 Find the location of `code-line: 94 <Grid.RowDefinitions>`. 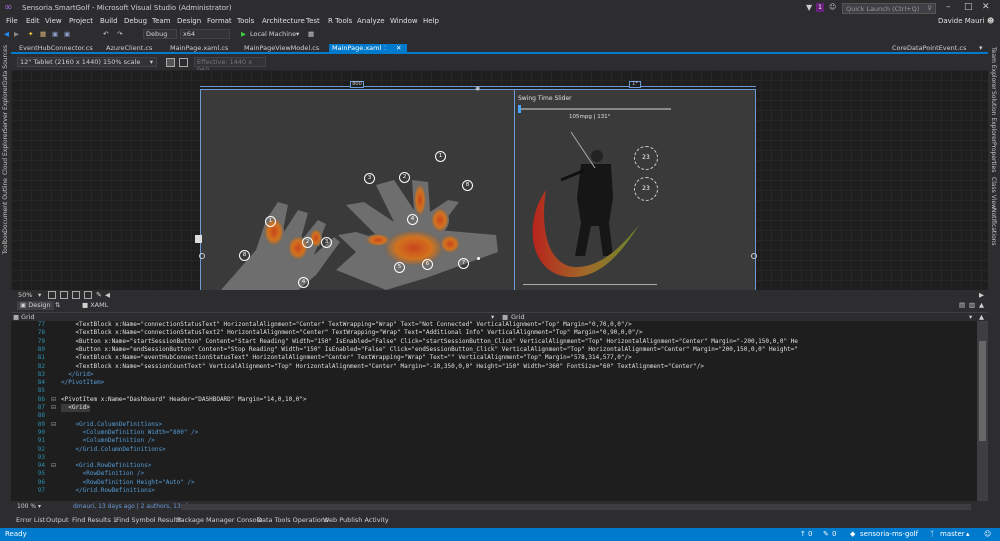

code-line: 94 <Grid.RowDefinitions> is located at coordinates (494, 466).